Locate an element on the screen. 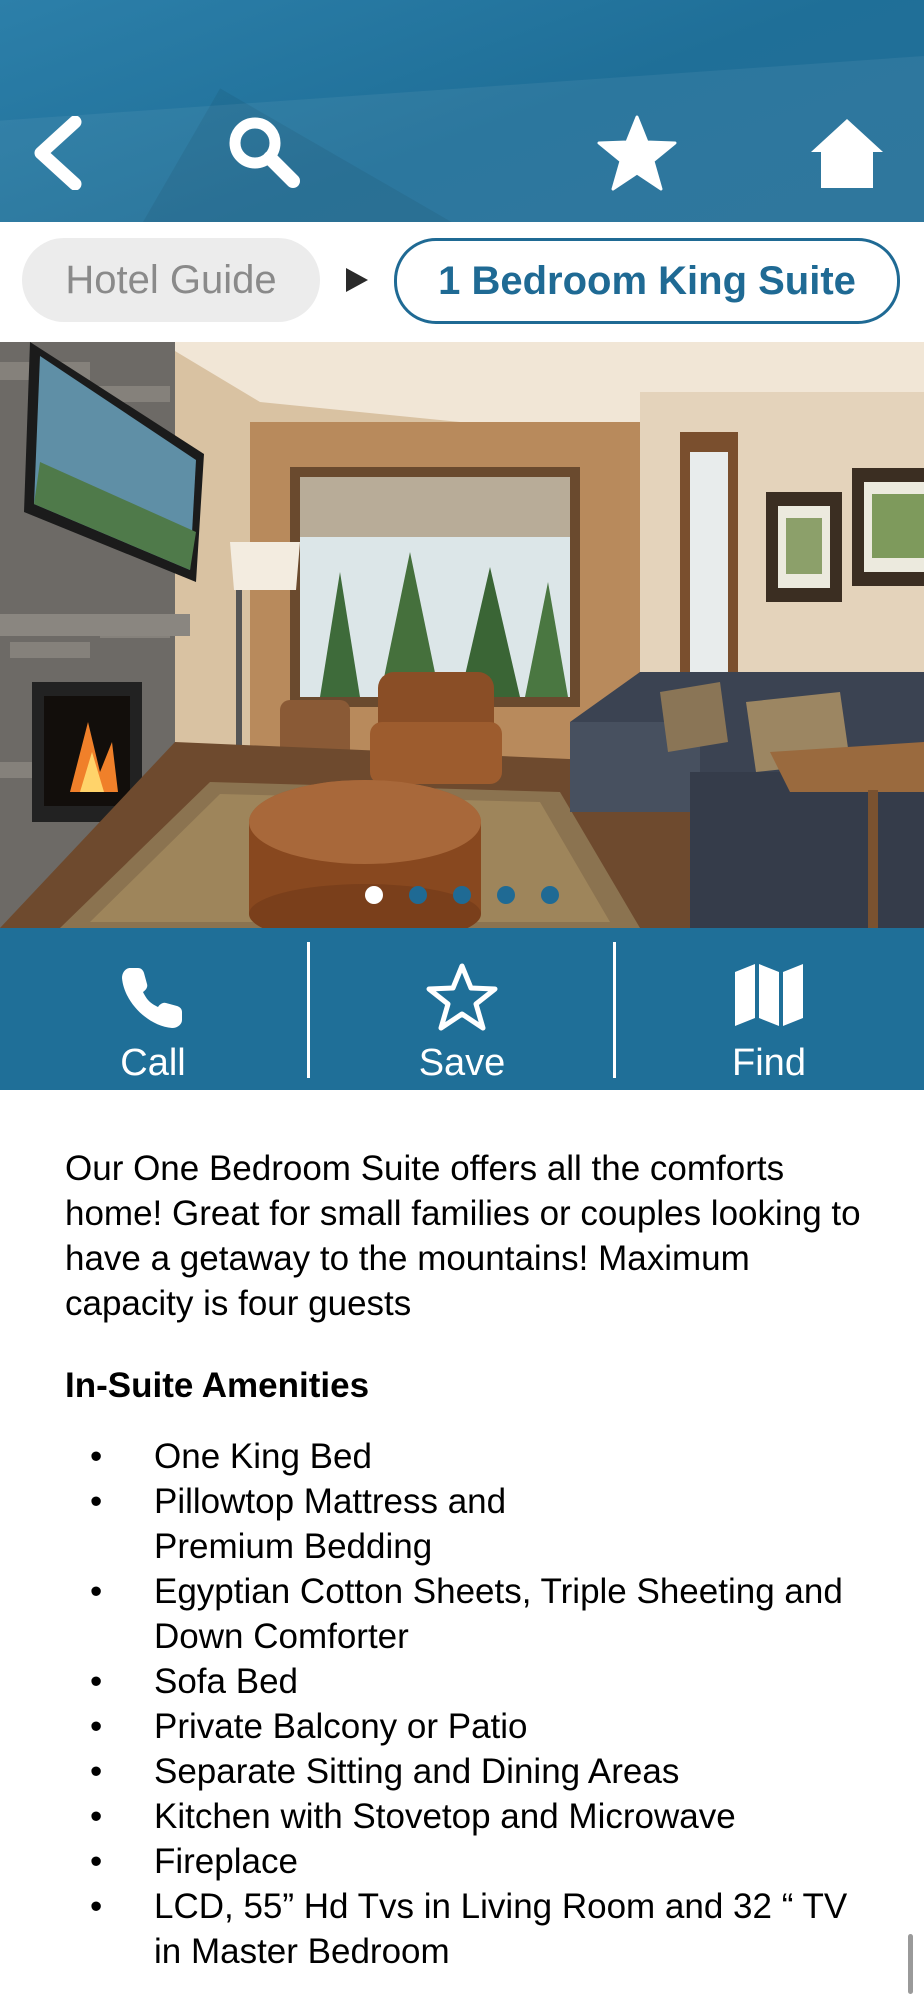 The width and height of the screenshot is (924, 2000). star-outline-icon is located at coordinates (462, 997).